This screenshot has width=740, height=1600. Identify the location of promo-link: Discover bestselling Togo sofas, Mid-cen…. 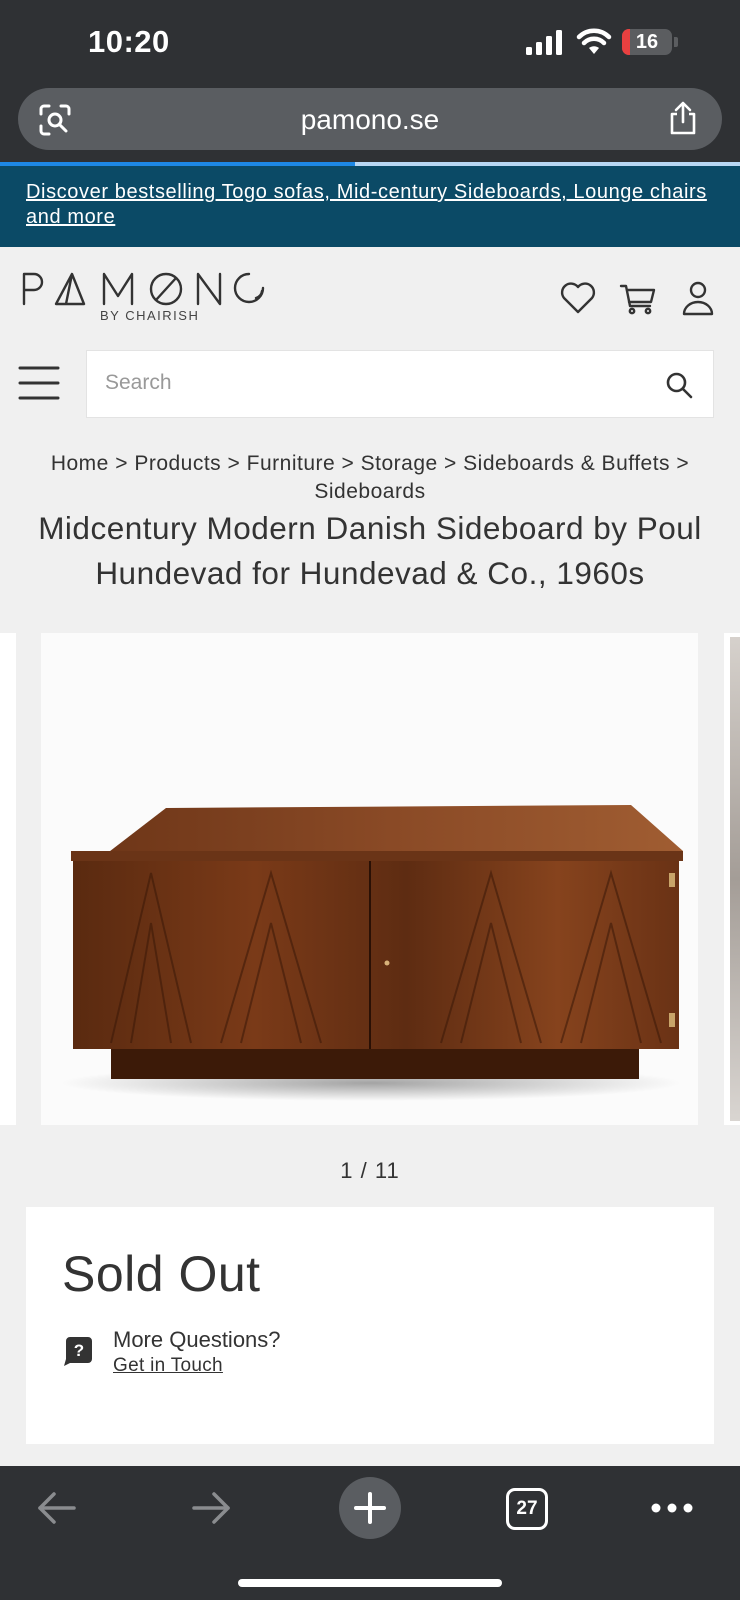
(366, 204).